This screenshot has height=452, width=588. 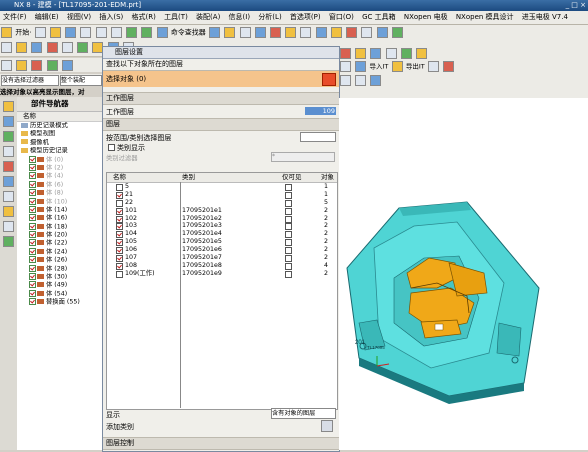 What do you see at coordinates (221, 98) in the screenshot?
I see `work-layer-section: 工作图层` at bounding box center [221, 98].